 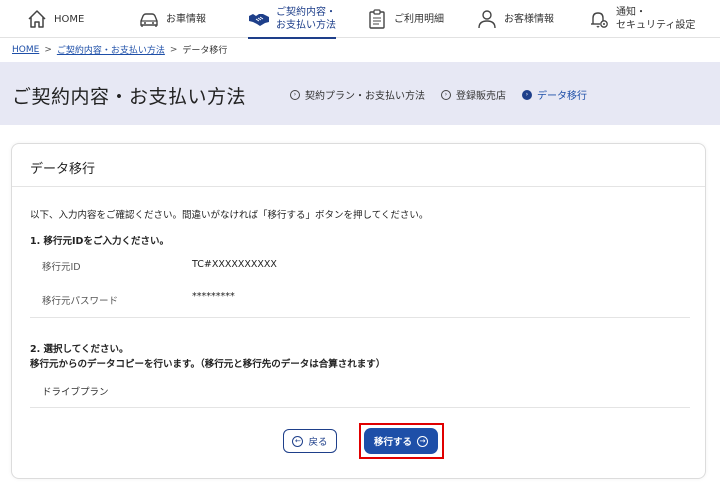 What do you see at coordinates (259, 19) in the screenshot?
I see `handshake-icon` at bounding box center [259, 19].